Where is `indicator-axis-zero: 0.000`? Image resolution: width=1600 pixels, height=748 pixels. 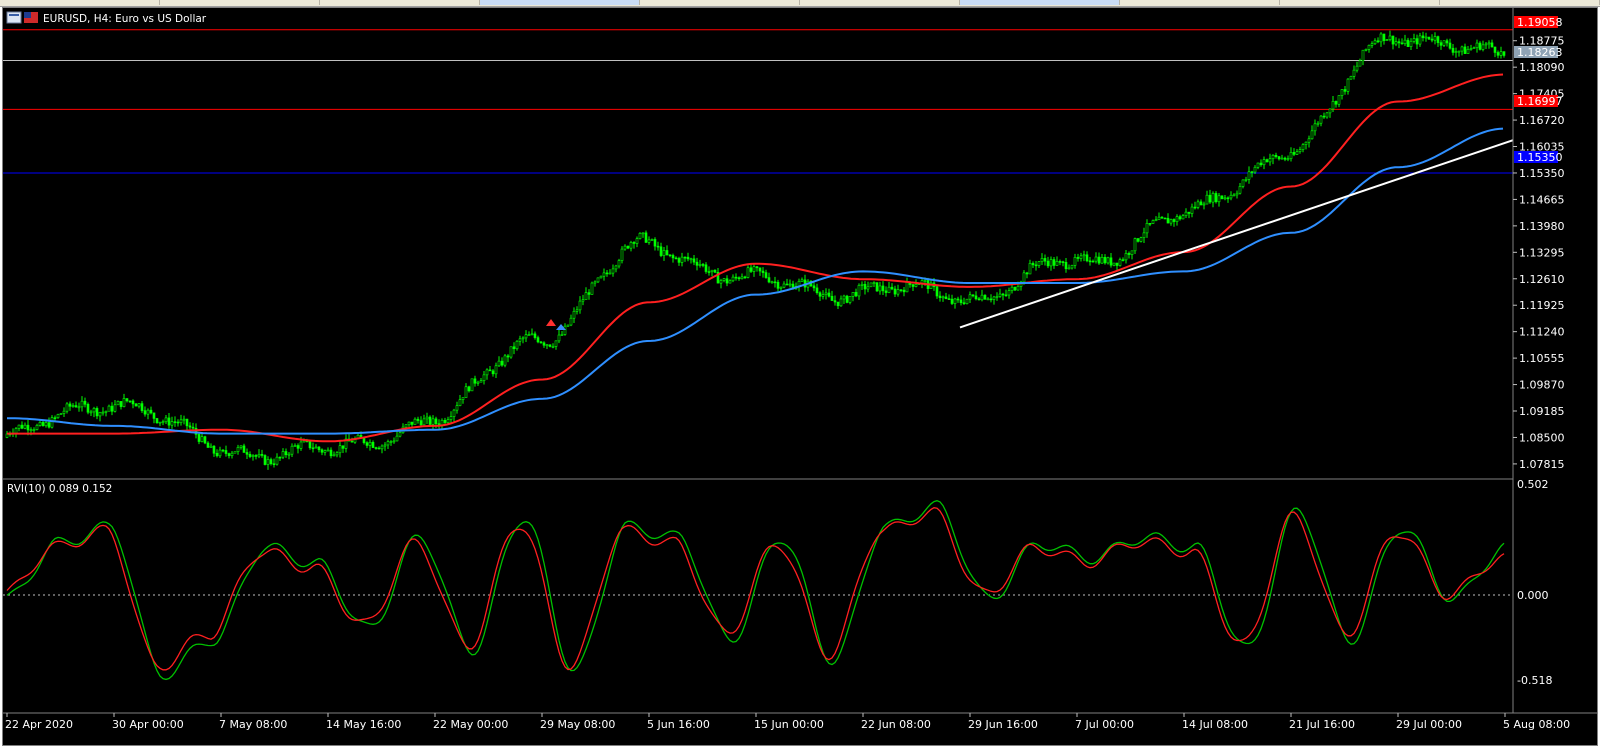
indicator-axis-zero: 0.000 is located at coordinates (1533, 595).